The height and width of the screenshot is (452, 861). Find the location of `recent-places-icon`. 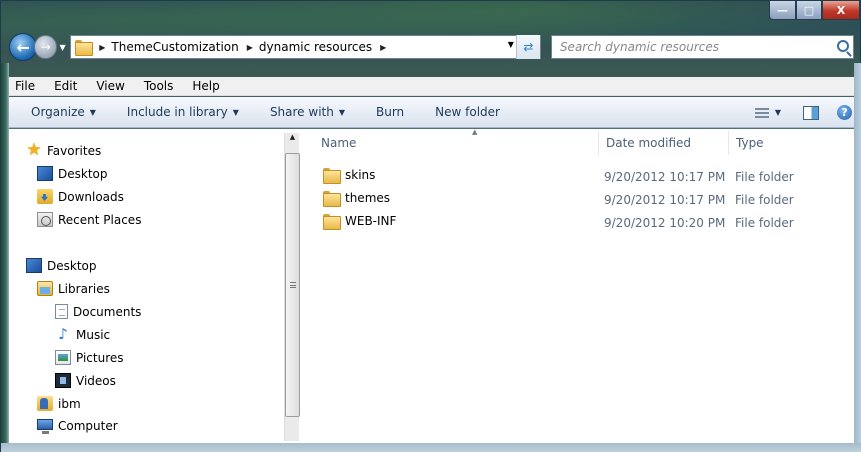

recent-places-icon is located at coordinates (45, 219).